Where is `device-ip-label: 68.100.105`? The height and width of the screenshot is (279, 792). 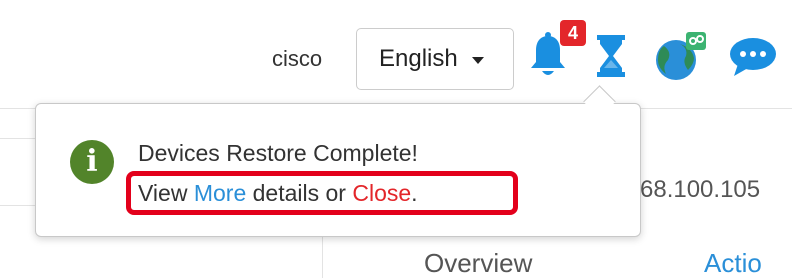
device-ip-label: 68.100.105 is located at coordinates (700, 189).